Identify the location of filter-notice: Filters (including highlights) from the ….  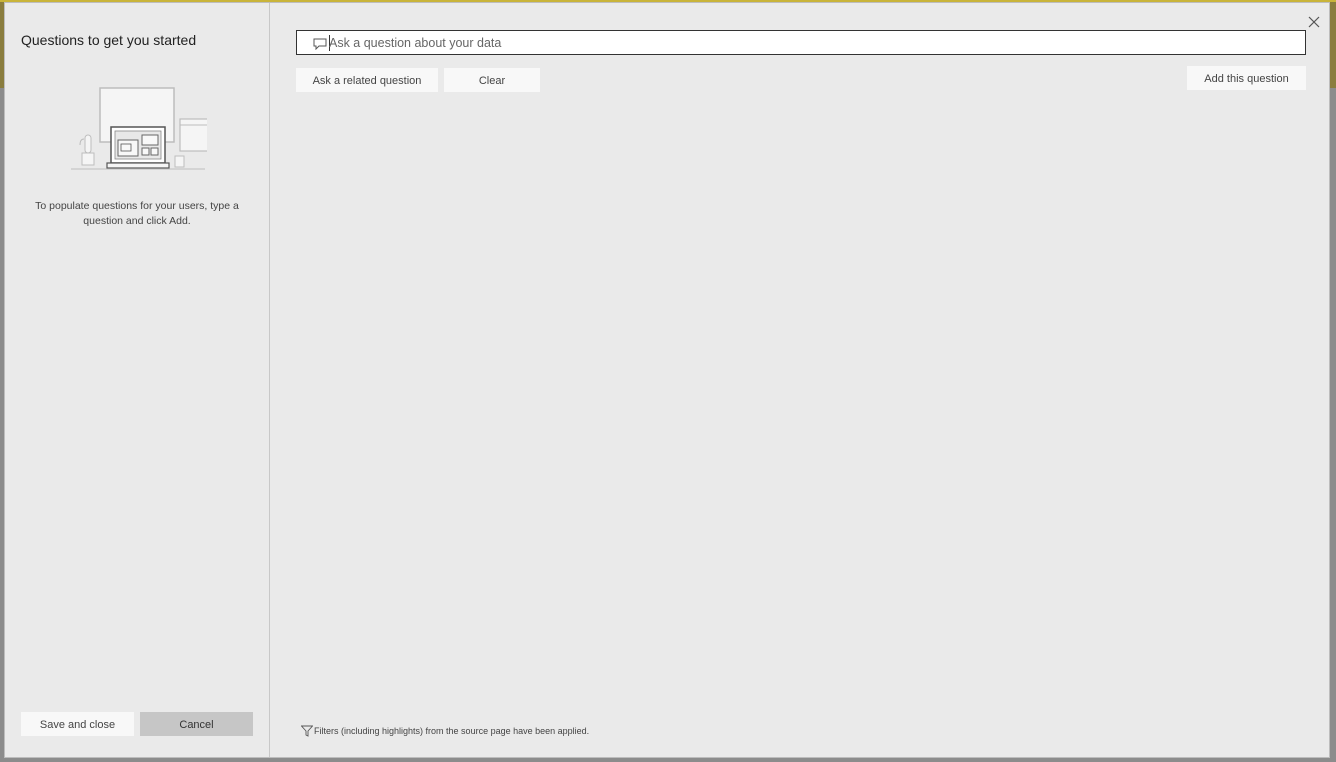
(445, 731).